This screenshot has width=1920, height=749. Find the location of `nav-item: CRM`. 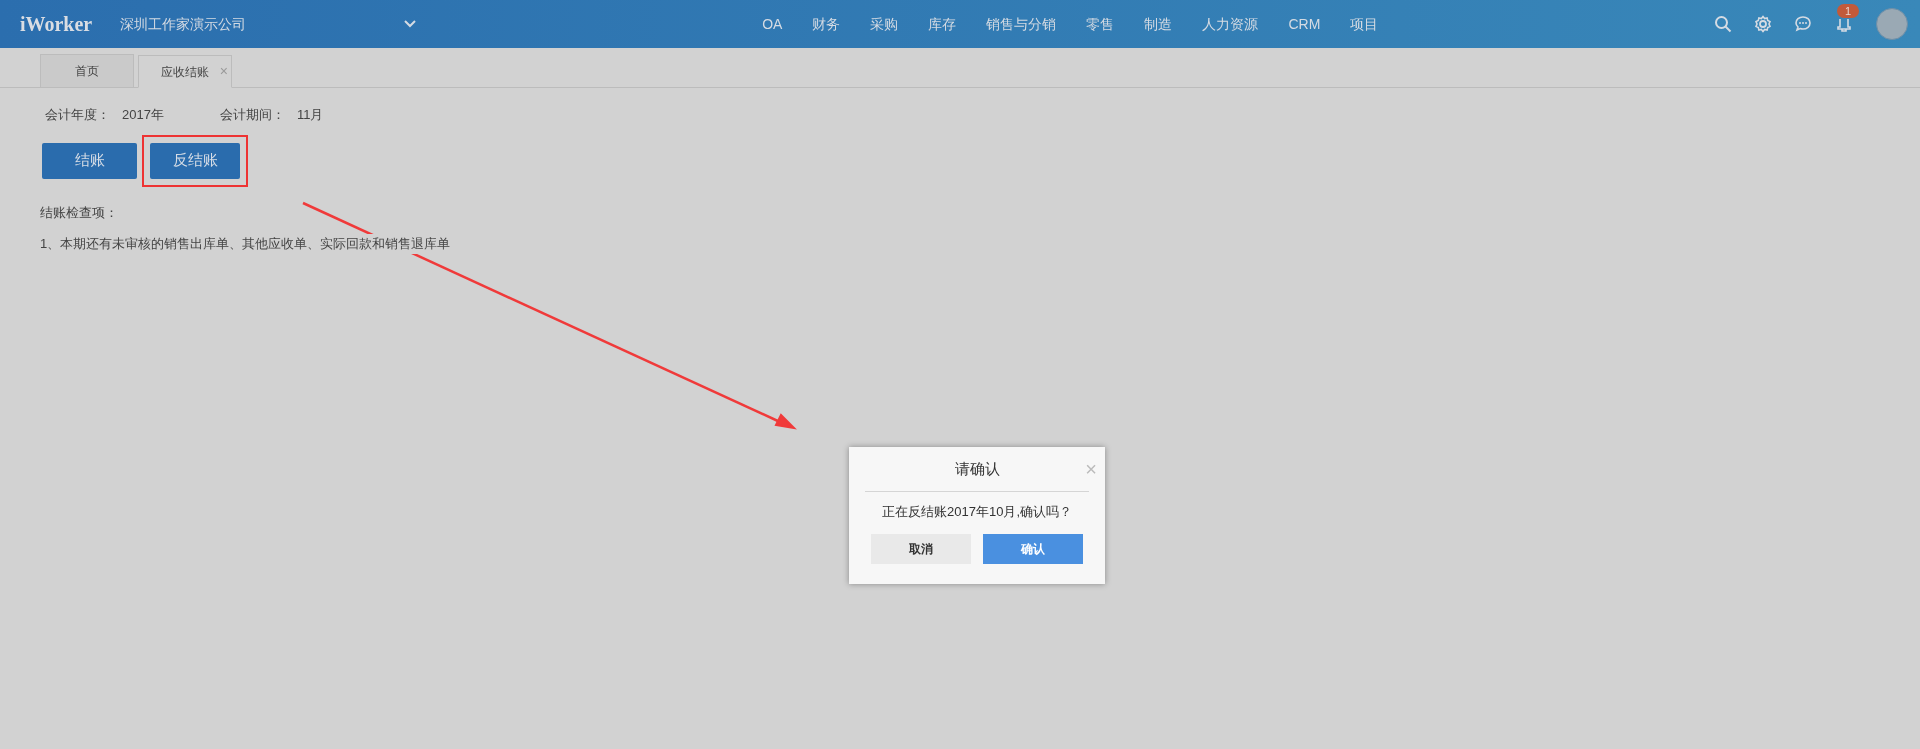

nav-item: CRM is located at coordinates (1304, 24).